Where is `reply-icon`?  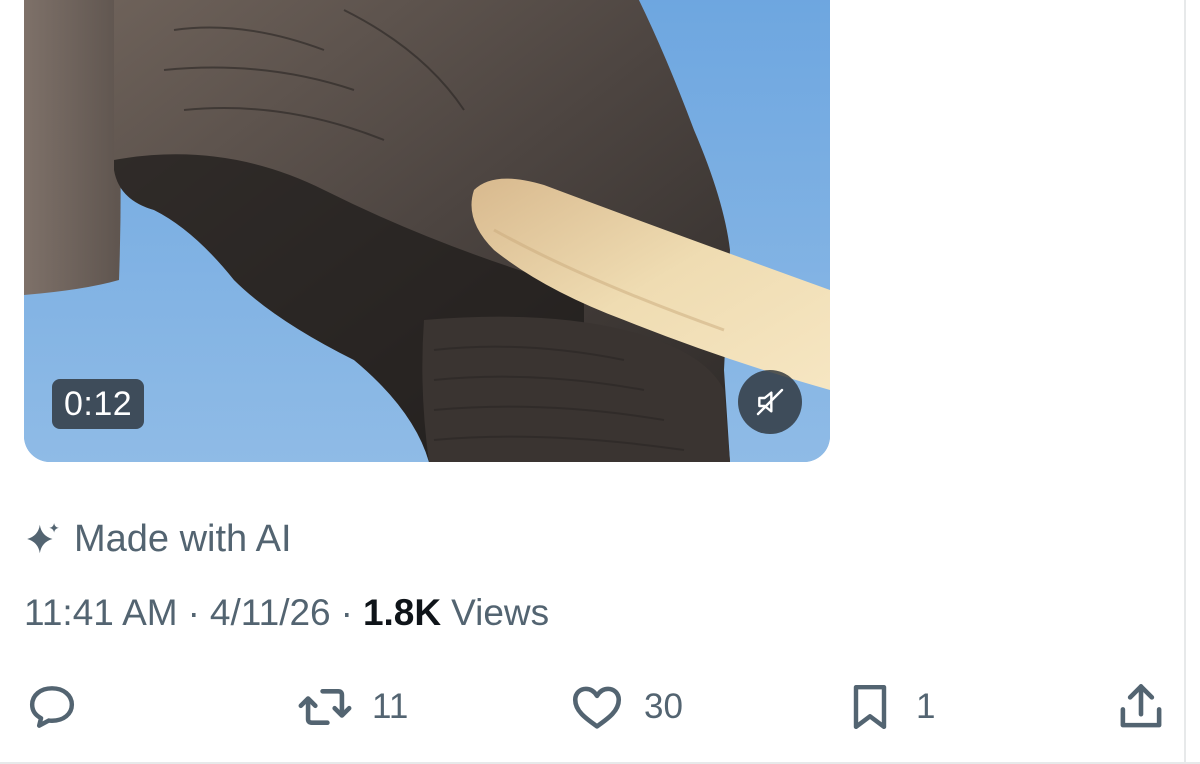 reply-icon is located at coordinates (52, 707).